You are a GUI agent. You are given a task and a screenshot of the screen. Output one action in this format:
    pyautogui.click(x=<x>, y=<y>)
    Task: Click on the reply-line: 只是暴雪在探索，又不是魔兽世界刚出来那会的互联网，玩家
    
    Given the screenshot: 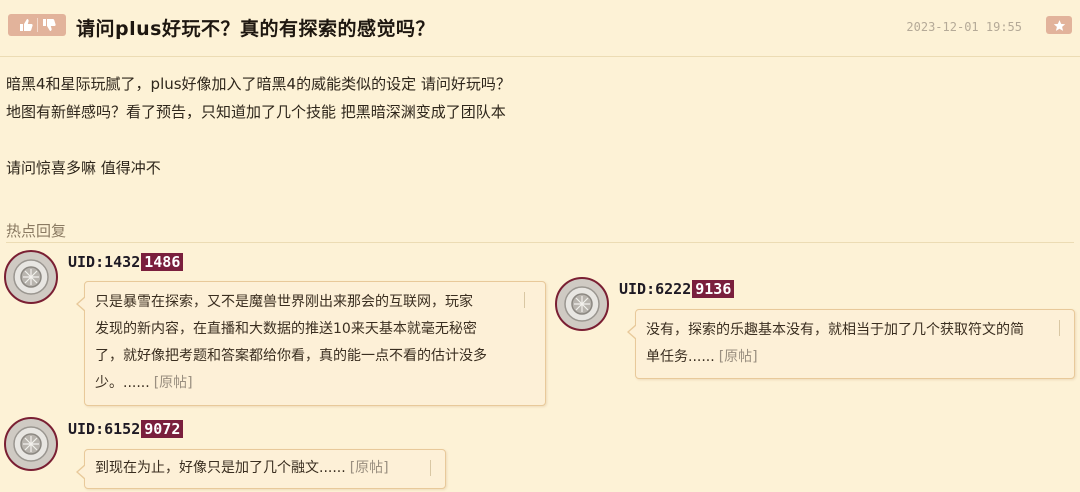 What is the action you would take?
    pyautogui.click(x=284, y=302)
    